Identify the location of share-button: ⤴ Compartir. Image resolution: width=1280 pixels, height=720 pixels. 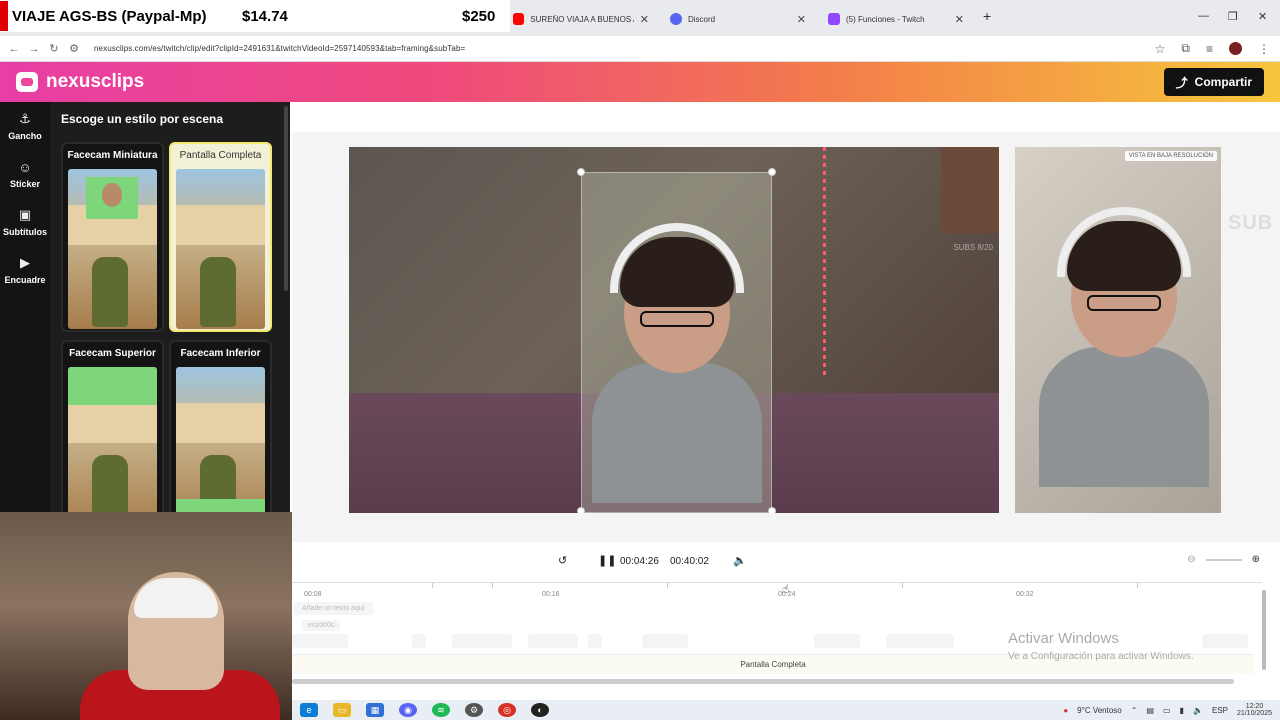
(1213, 82).